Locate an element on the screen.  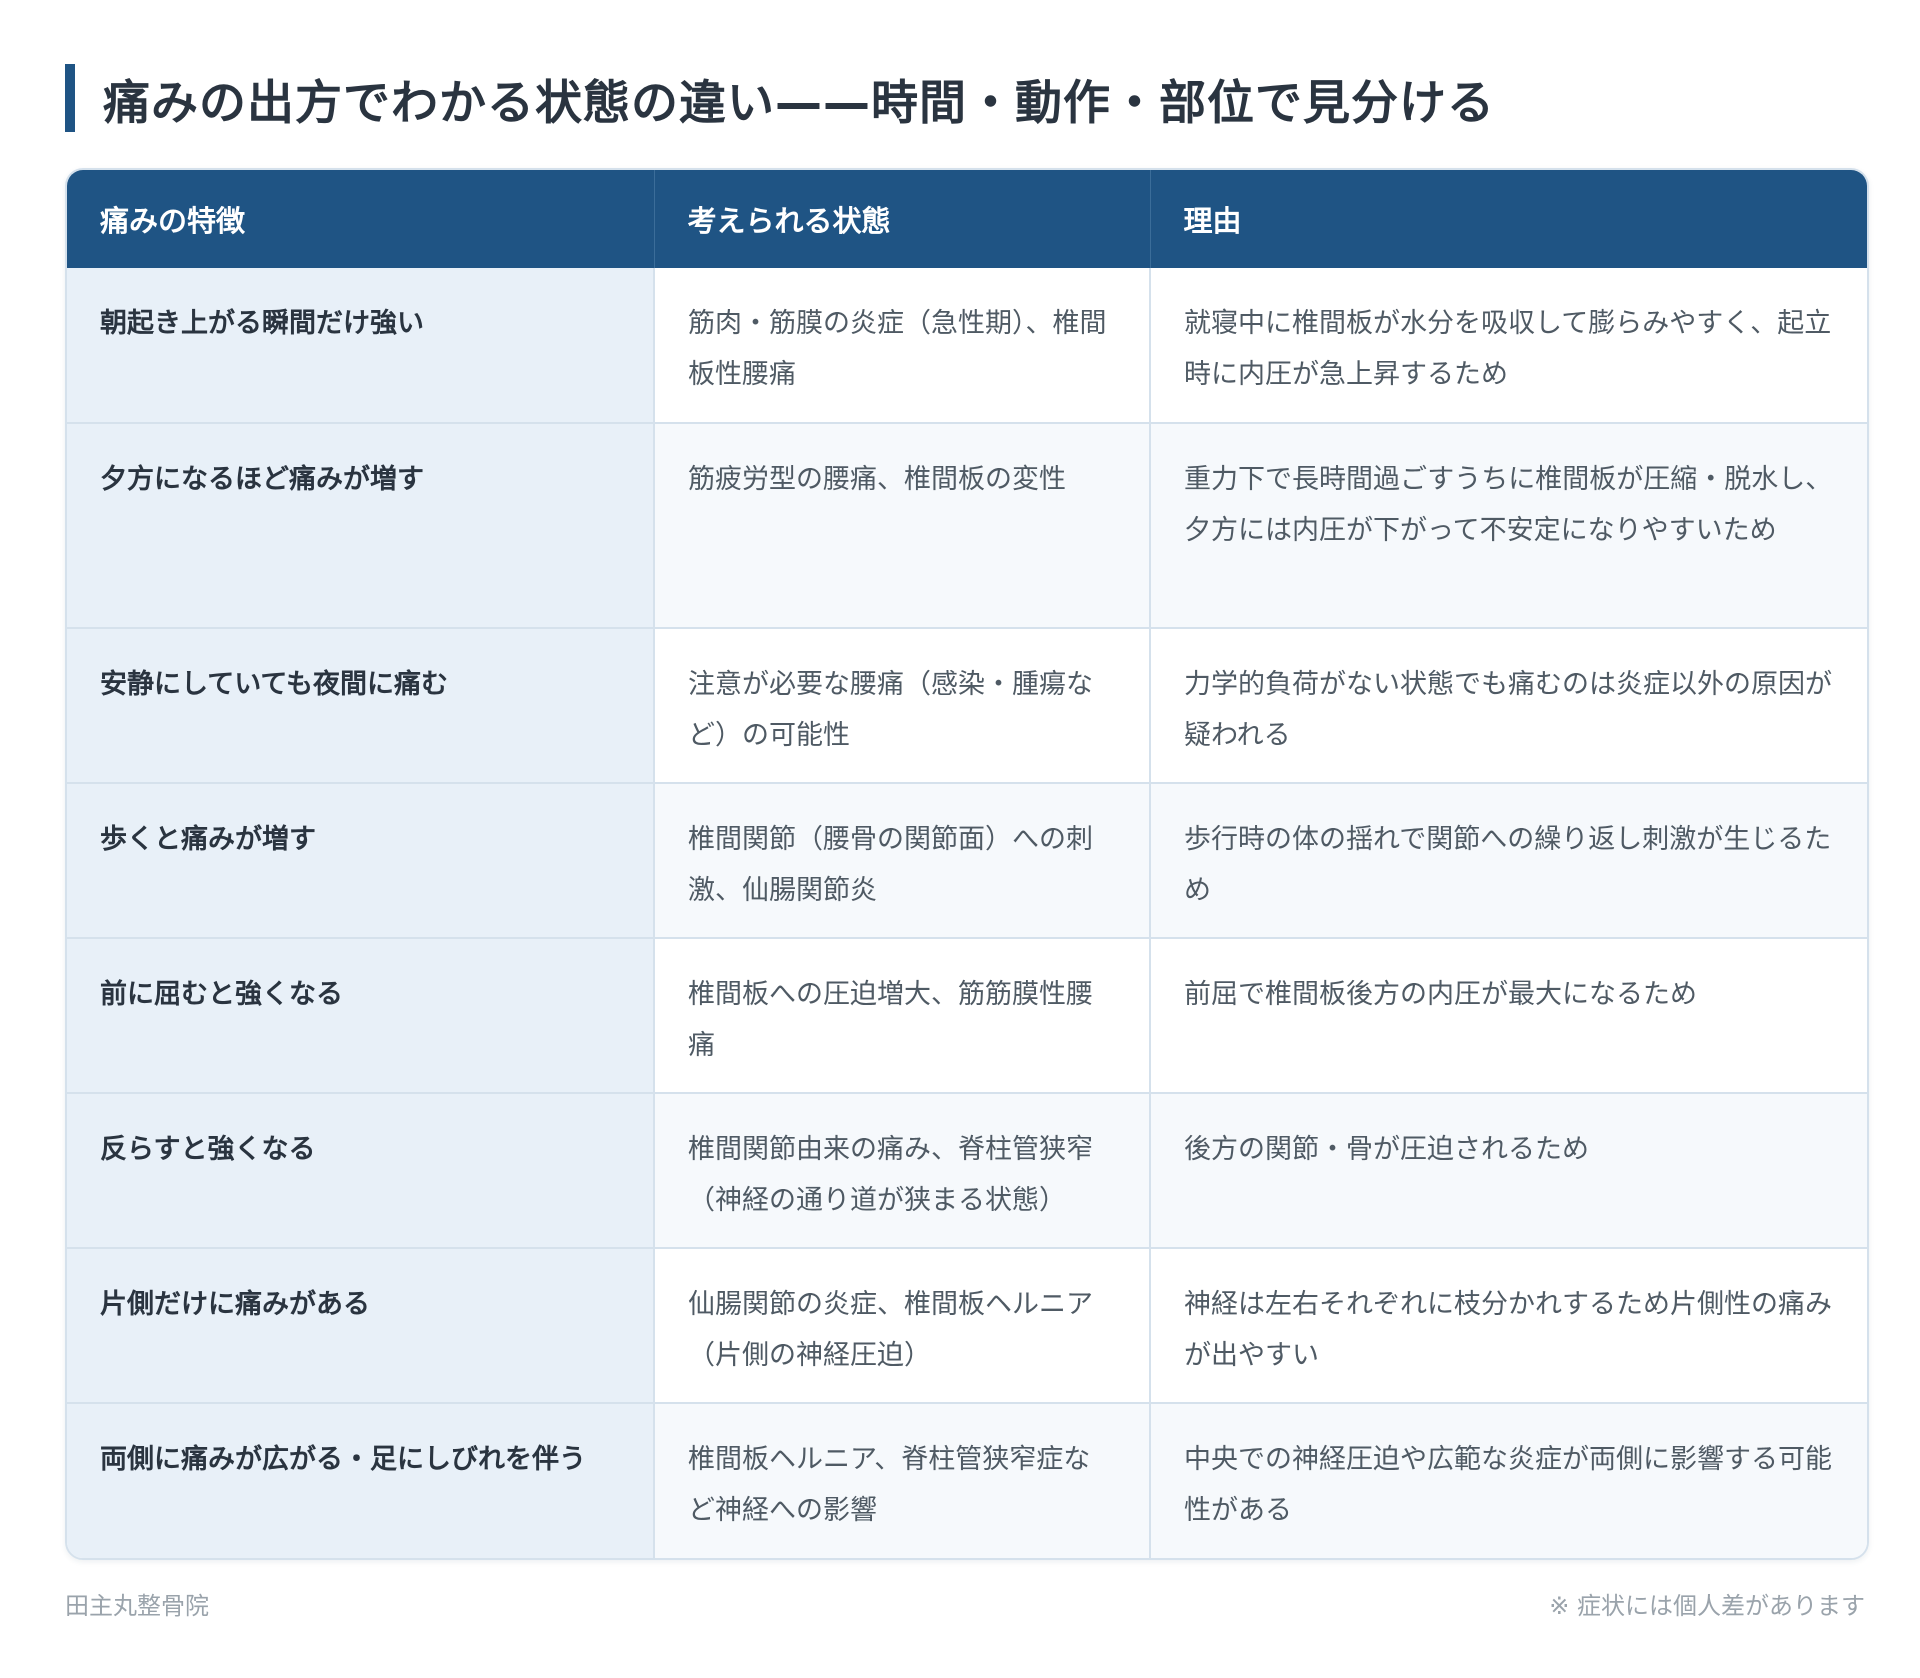
feature-cell: 前に屈むと強くなる is located at coordinates (361, 1015).